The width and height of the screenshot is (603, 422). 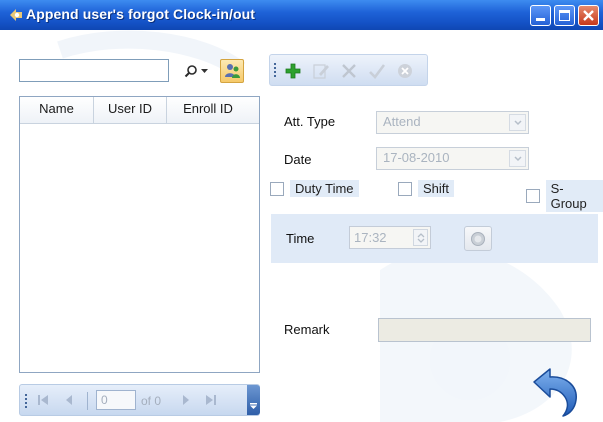 I want to click on pick-time-button, so click(x=478, y=238).